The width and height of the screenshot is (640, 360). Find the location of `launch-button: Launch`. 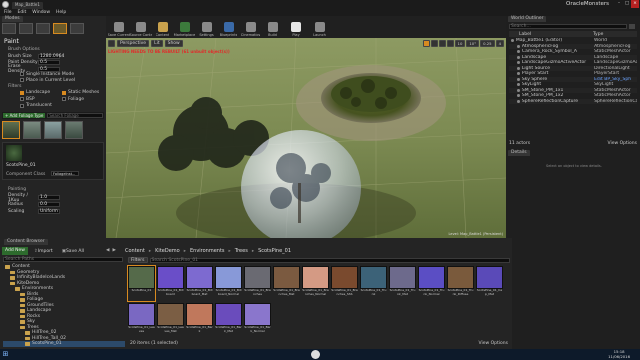

launch-button: Launch is located at coordinates (319, 27).